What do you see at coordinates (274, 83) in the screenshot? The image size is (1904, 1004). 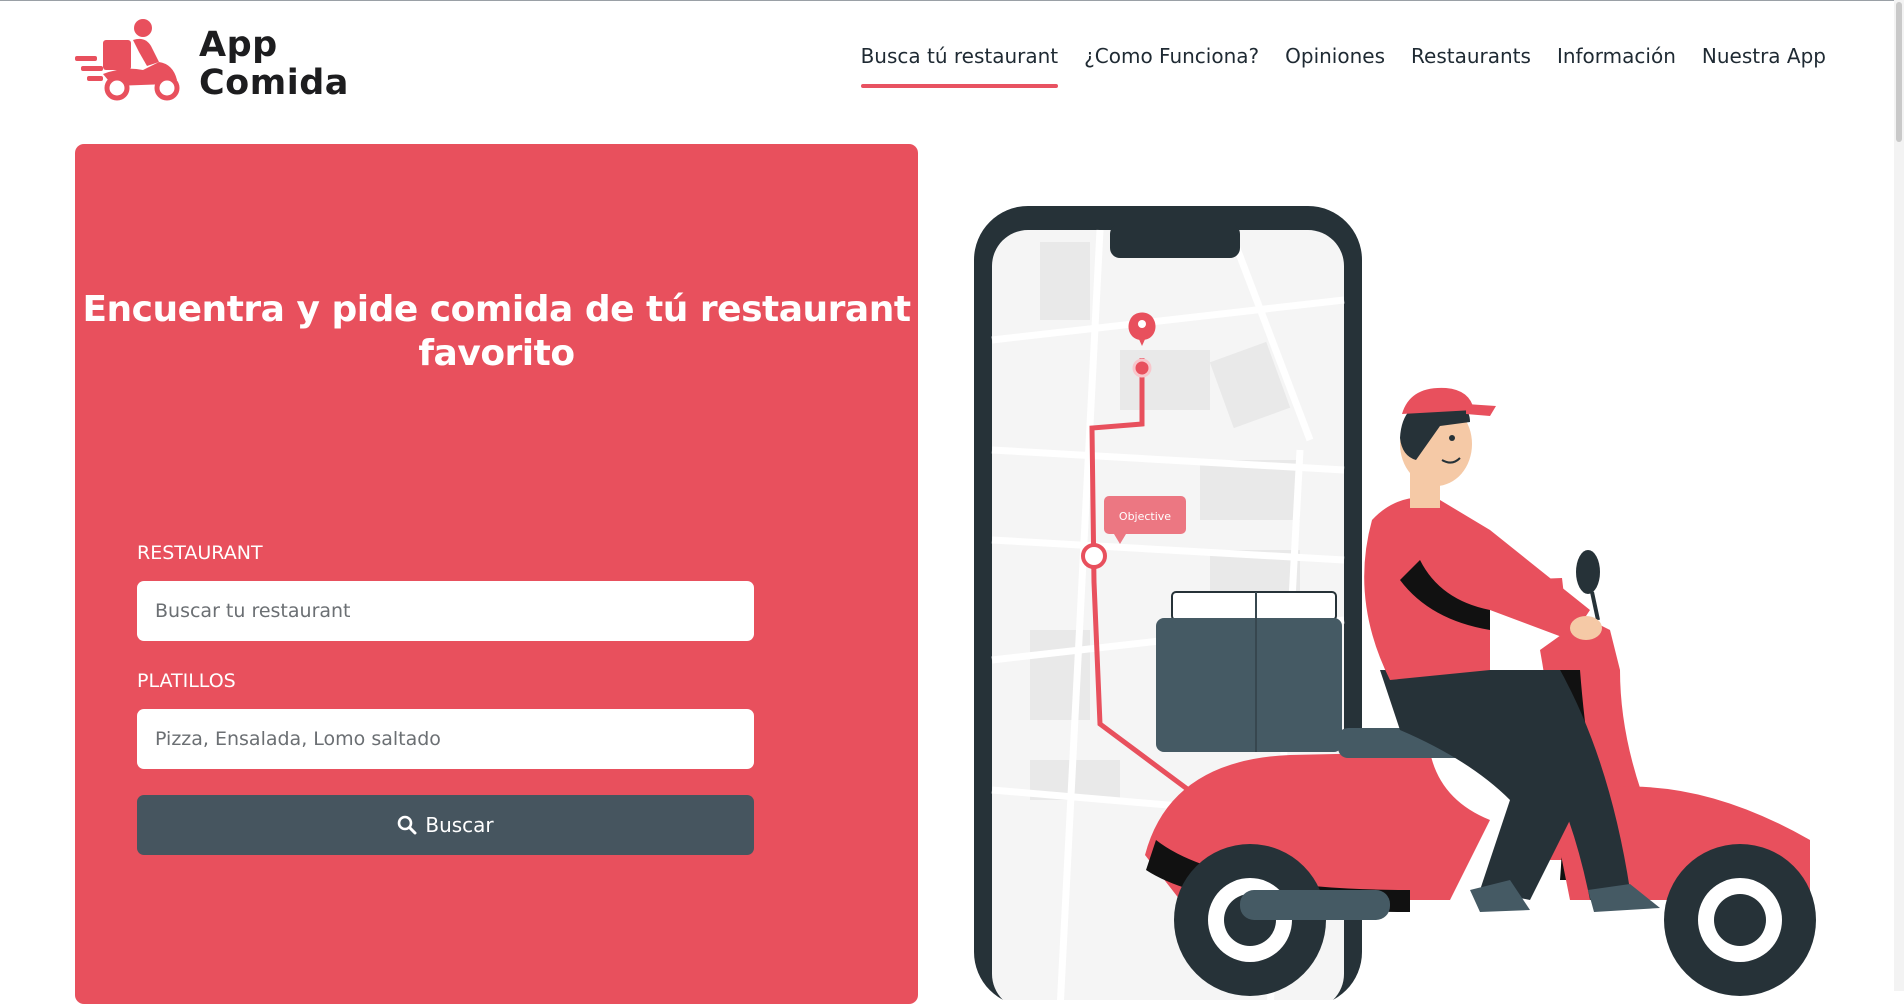 I see `brand-name-line2: Comida` at bounding box center [274, 83].